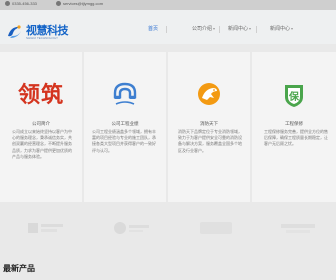 This screenshot has height=280, width=336. Describe the element at coordinates (47, 30) in the screenshot. I see `logo-title: 视慧科技` at that location.